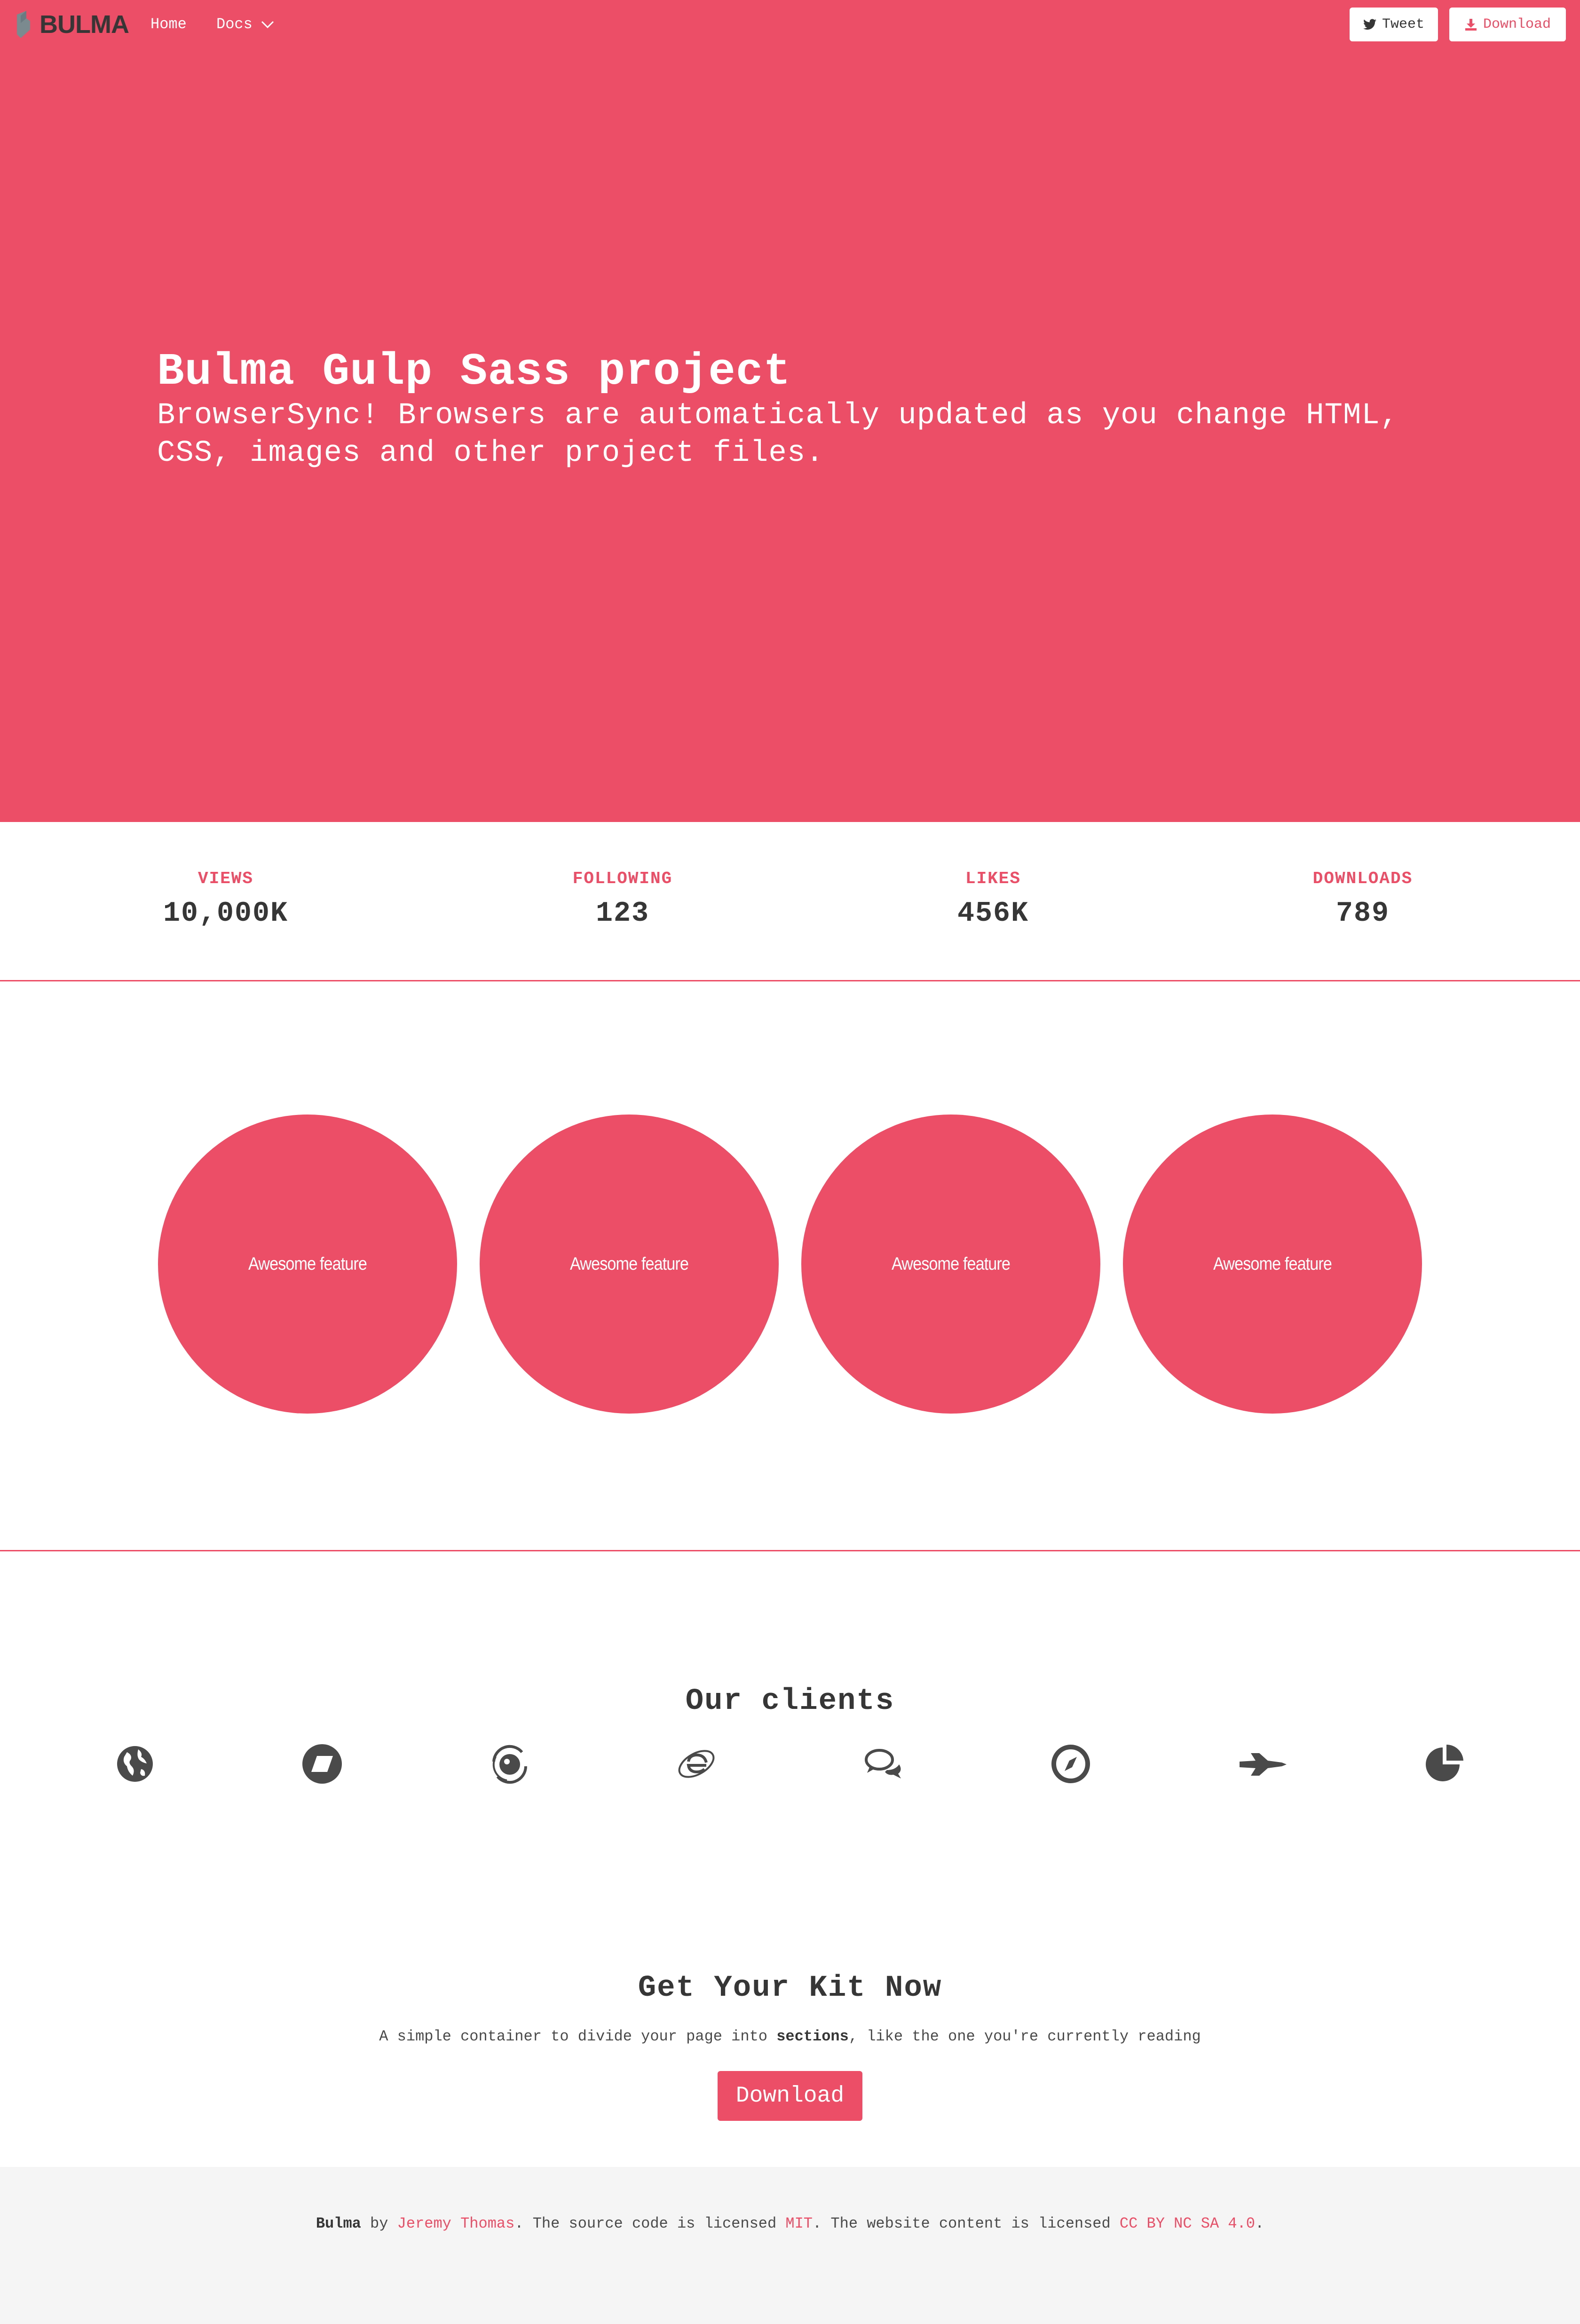 Image resolution: width=1580 pixels, height=2324 pixels. What do you see at coordinates (23, 24) in the screenshot?
I see `bulma-logo-icon` at bounding box center [23, 24].